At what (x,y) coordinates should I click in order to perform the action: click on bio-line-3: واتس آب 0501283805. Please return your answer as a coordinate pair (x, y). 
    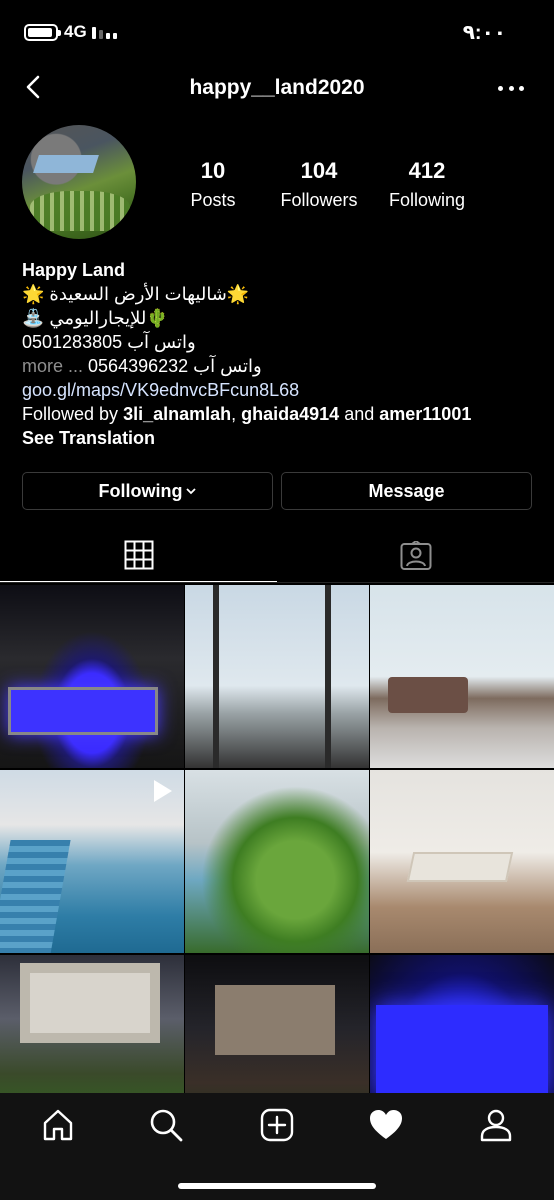
    Looking at the image, I should click on (109, 342).